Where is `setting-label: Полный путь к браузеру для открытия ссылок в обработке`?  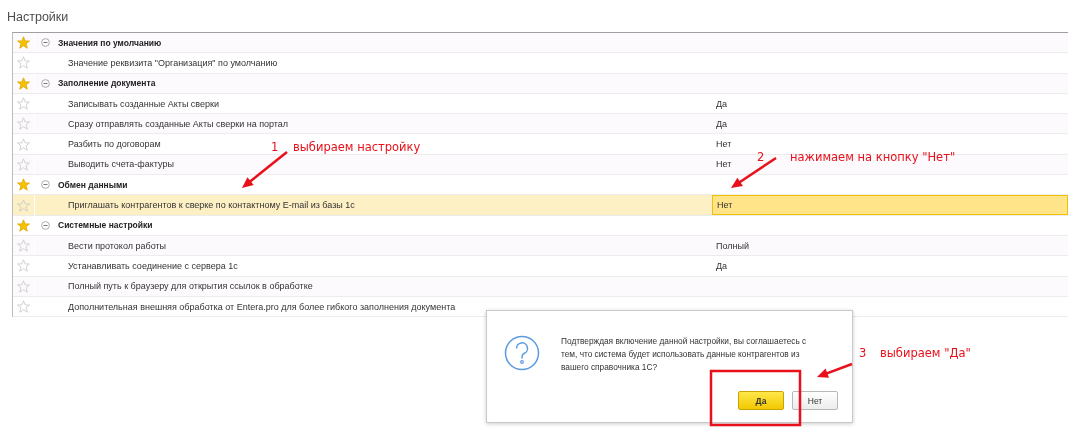 setting-label: Полный путь к браузеру для открытия ссылок в обработке is located at coordinates (190, 286).